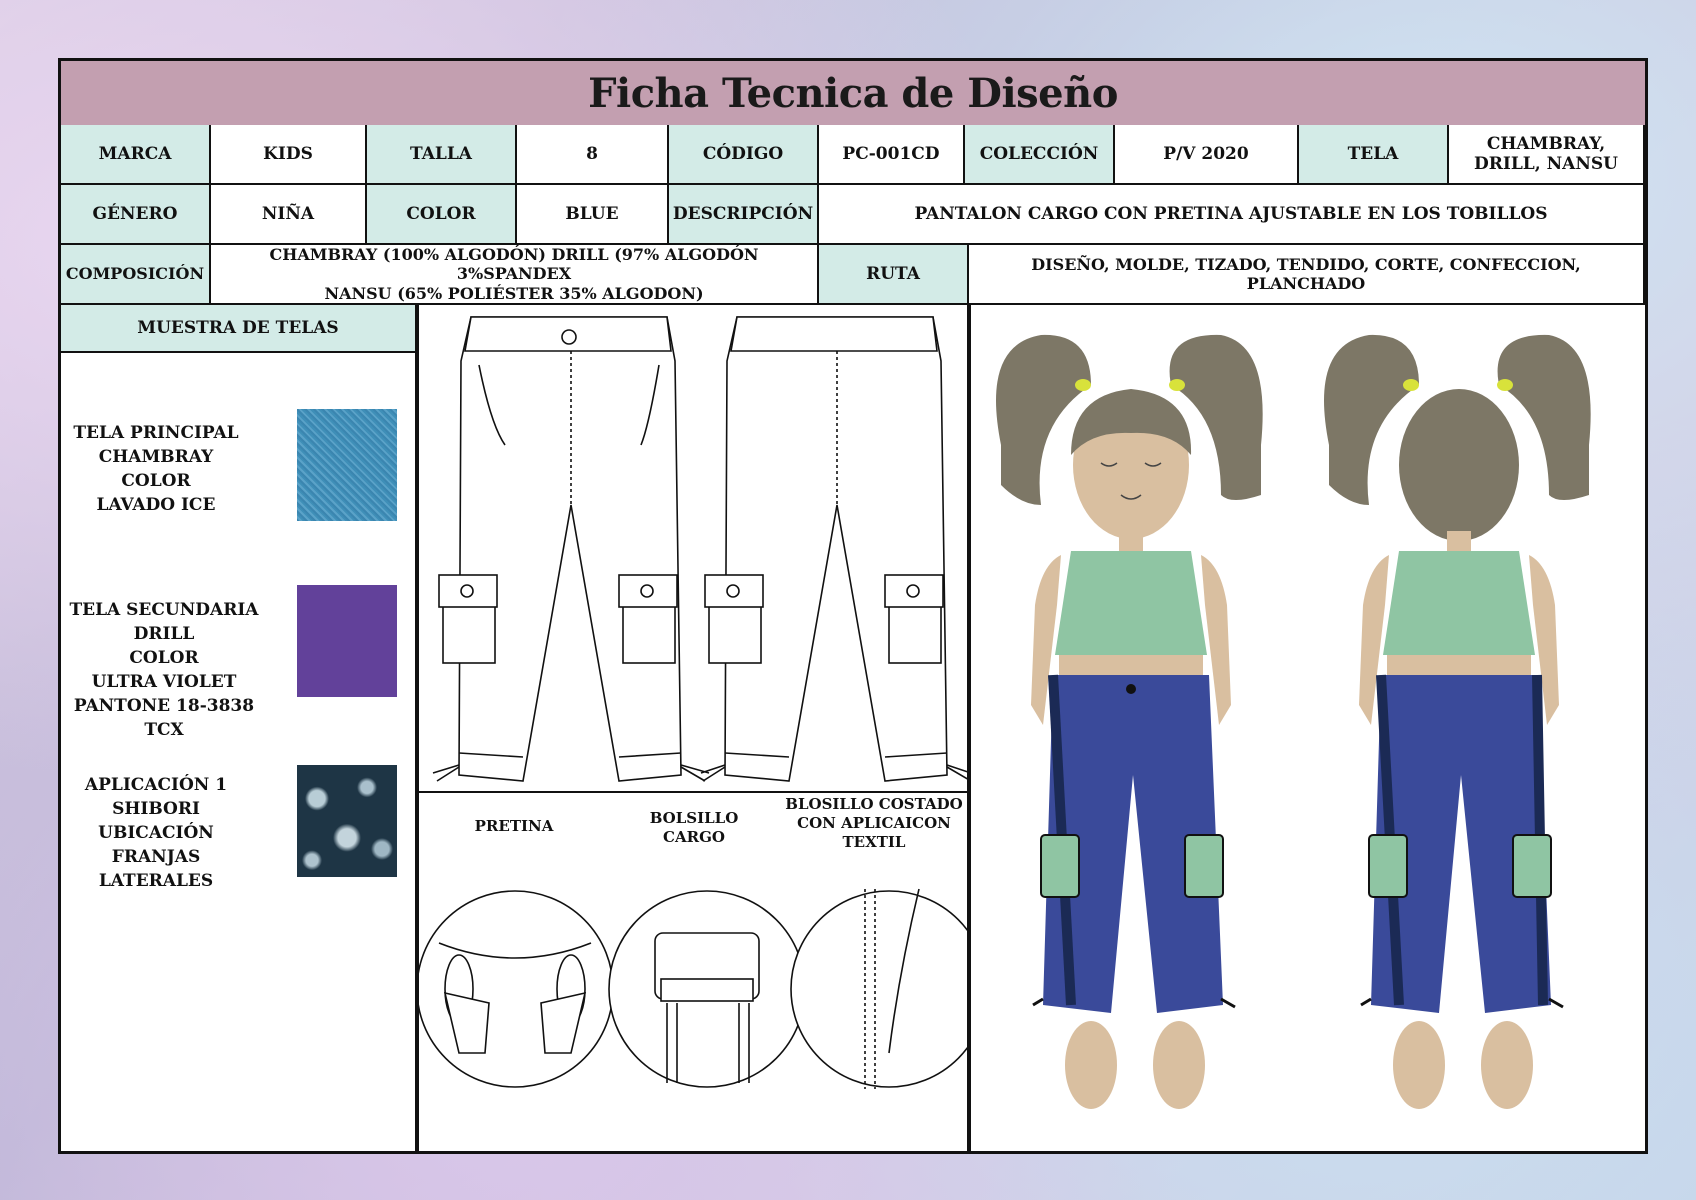  I want to click on codigo-label: CÓDIGO, so click(744, 155).